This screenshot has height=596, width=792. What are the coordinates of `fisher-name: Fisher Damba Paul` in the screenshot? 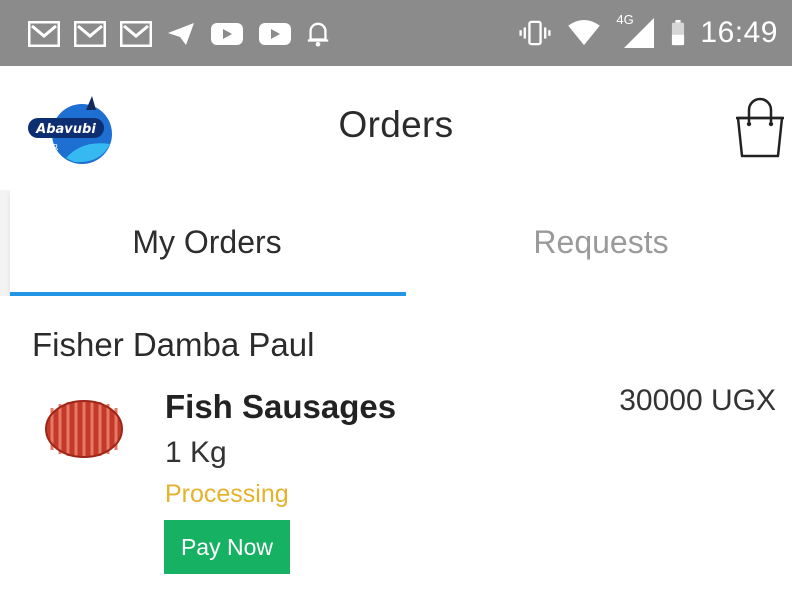 It's located at (173, 344).